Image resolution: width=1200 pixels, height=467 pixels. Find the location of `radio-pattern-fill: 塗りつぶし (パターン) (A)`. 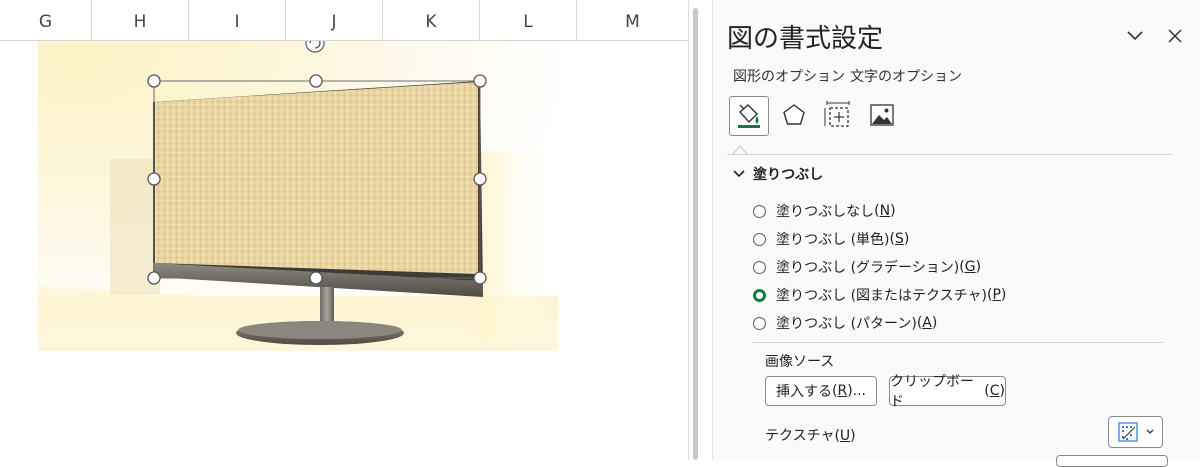

radio-pattern-fill: 塗りつぶし (パターン) (A) is located at coordinates (845, 323).